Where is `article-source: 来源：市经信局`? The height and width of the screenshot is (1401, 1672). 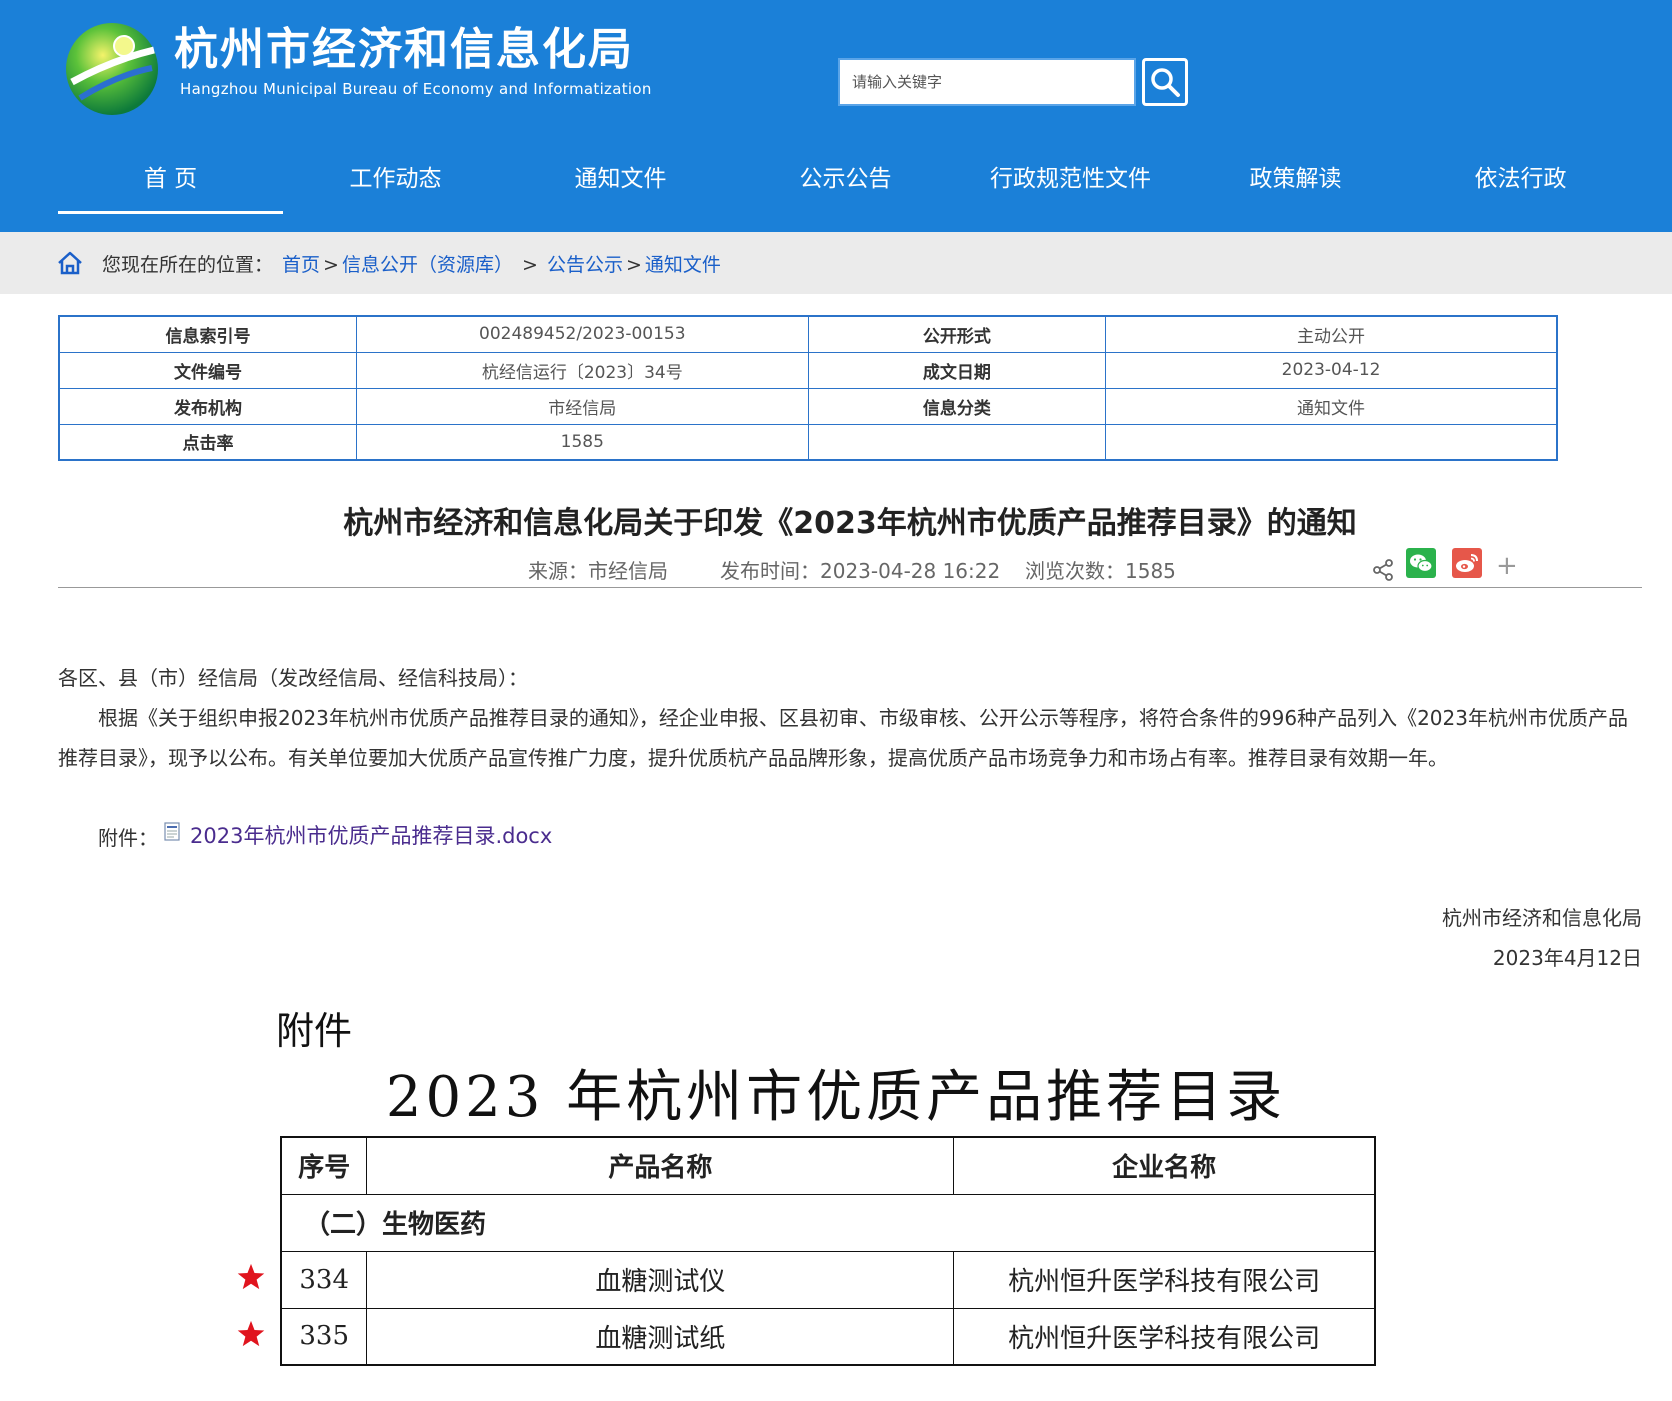
article-source: 来源：市经信局 is located at coordinates (598, 571).